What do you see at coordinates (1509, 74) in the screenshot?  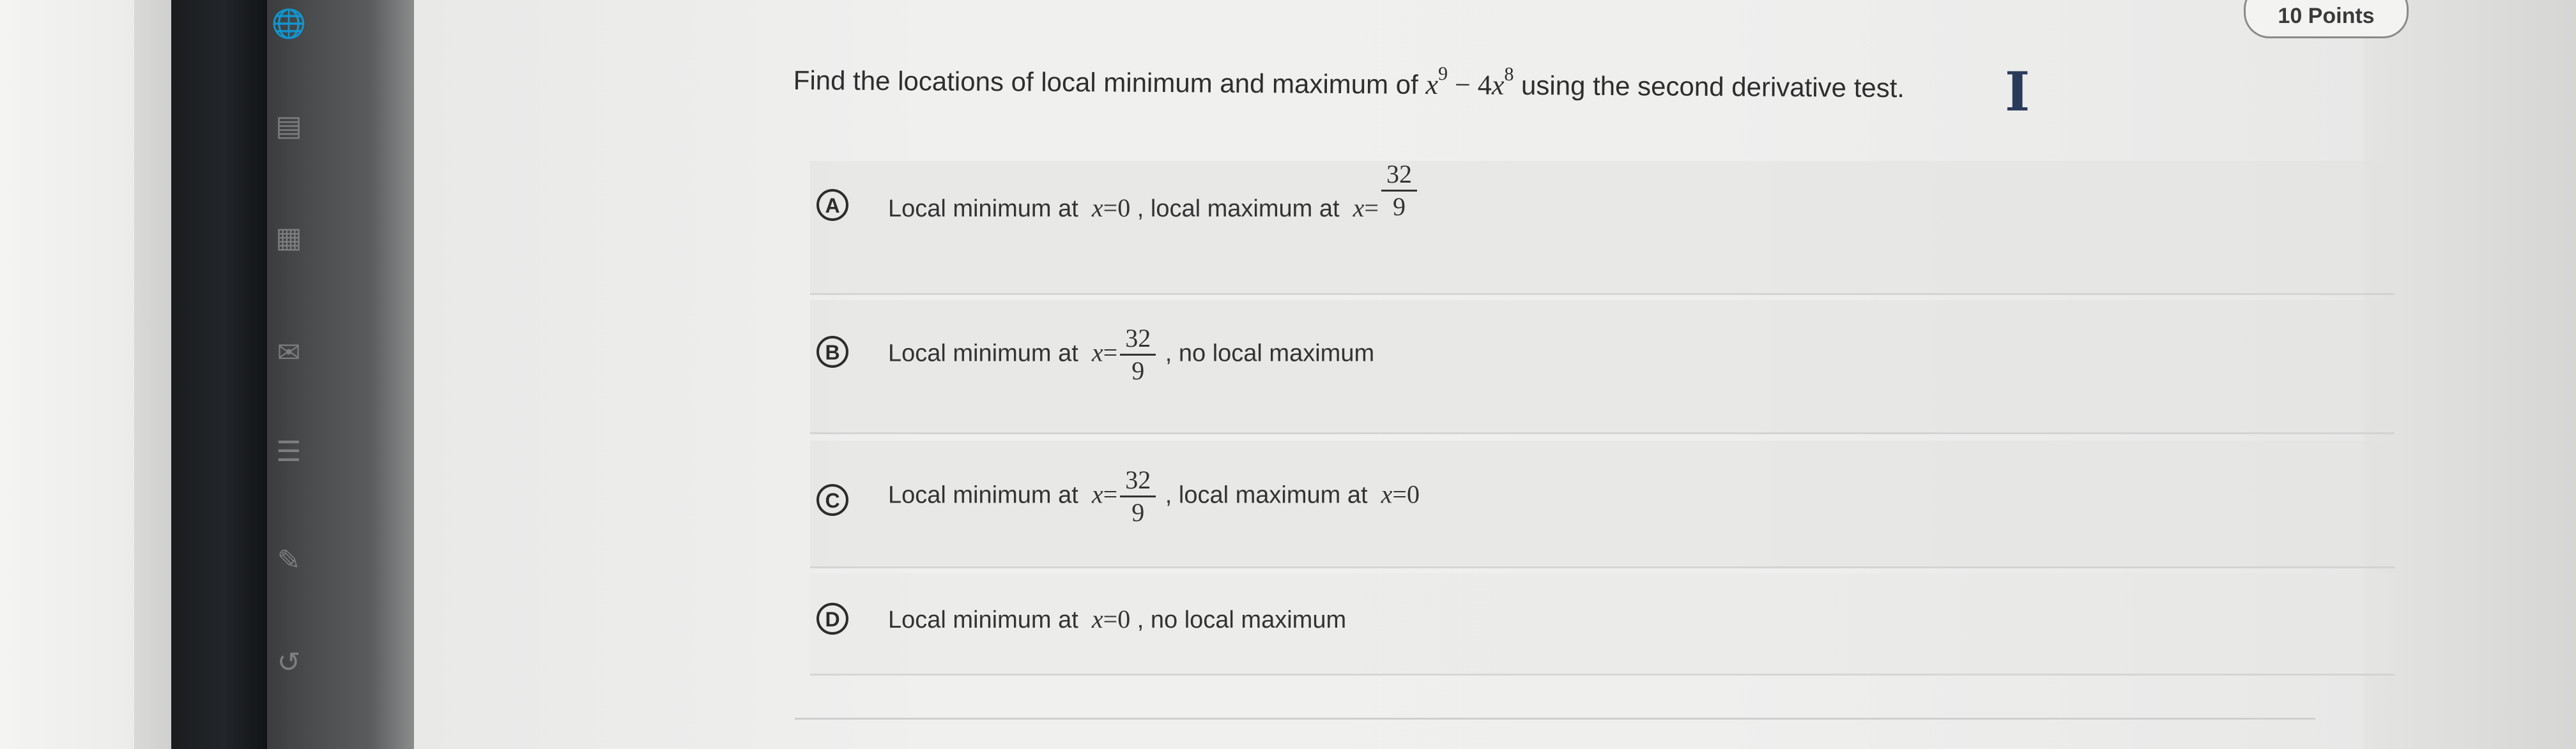 I see `func-exponent-2: 8` at bounding box center [1509, 74].